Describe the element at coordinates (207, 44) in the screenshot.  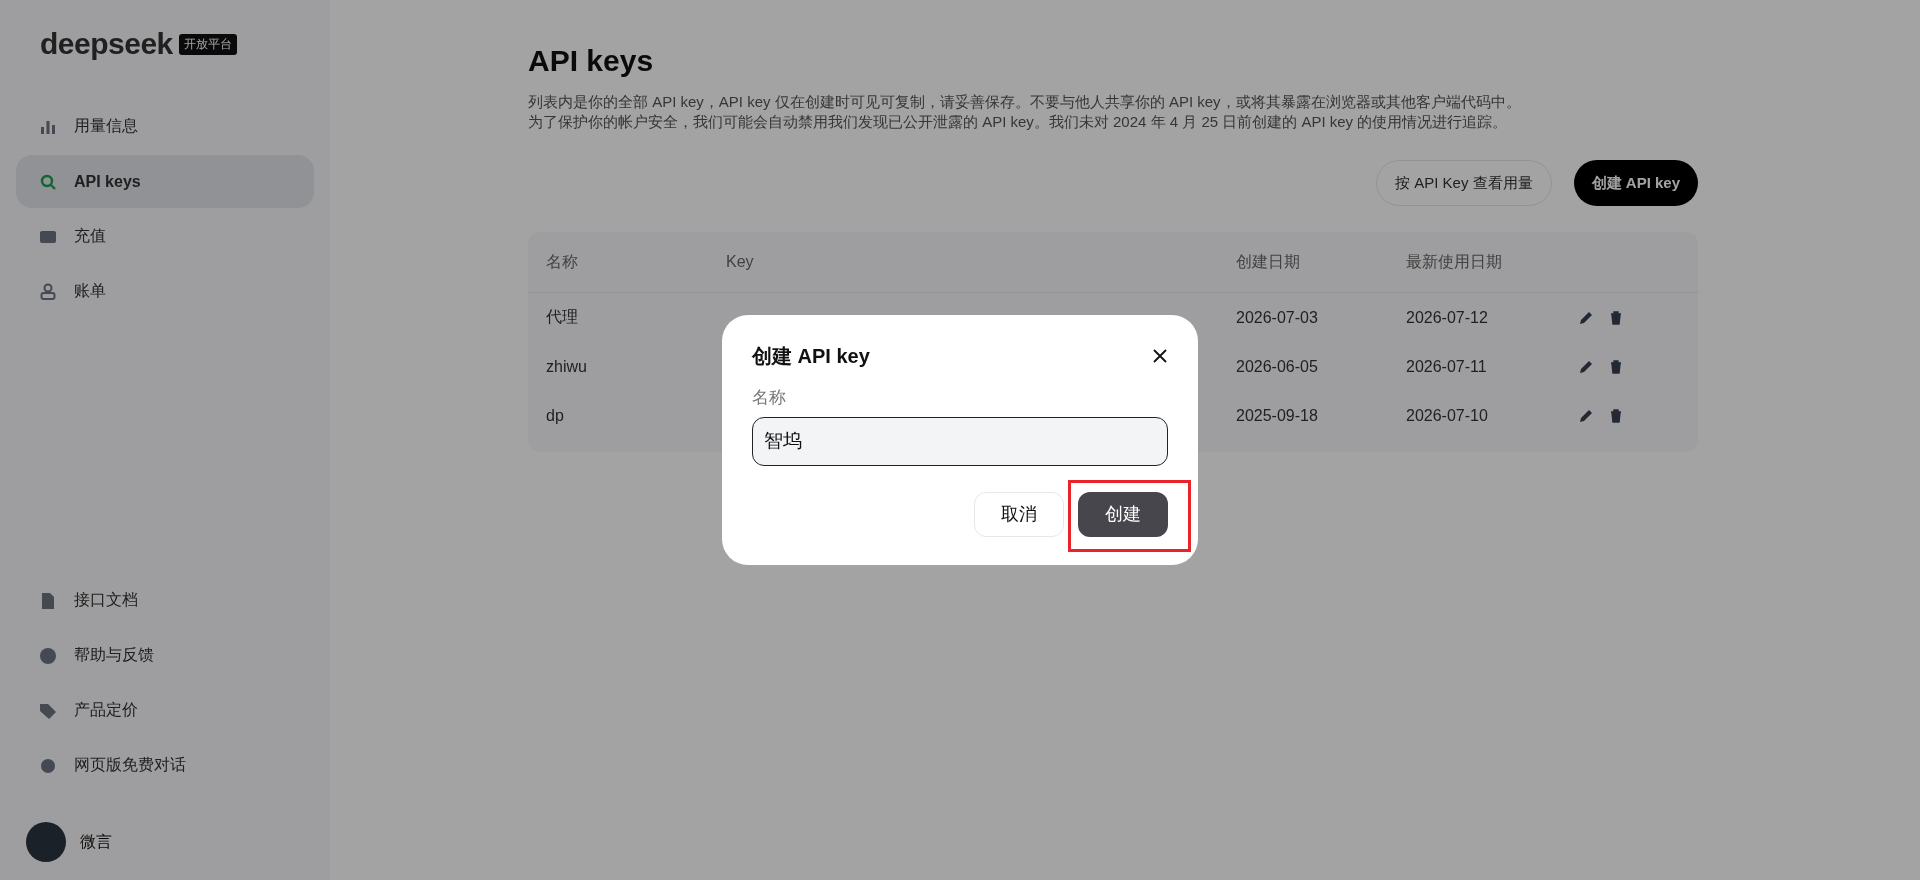
I see `logo-badge: 开放平台` at that location.